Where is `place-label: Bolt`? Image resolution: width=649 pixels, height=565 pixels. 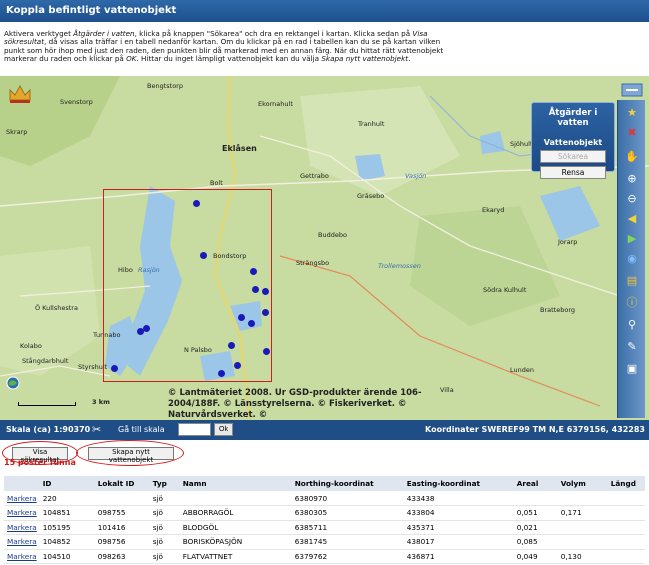 place-label: Bolt is located at coordinates (216, 183).